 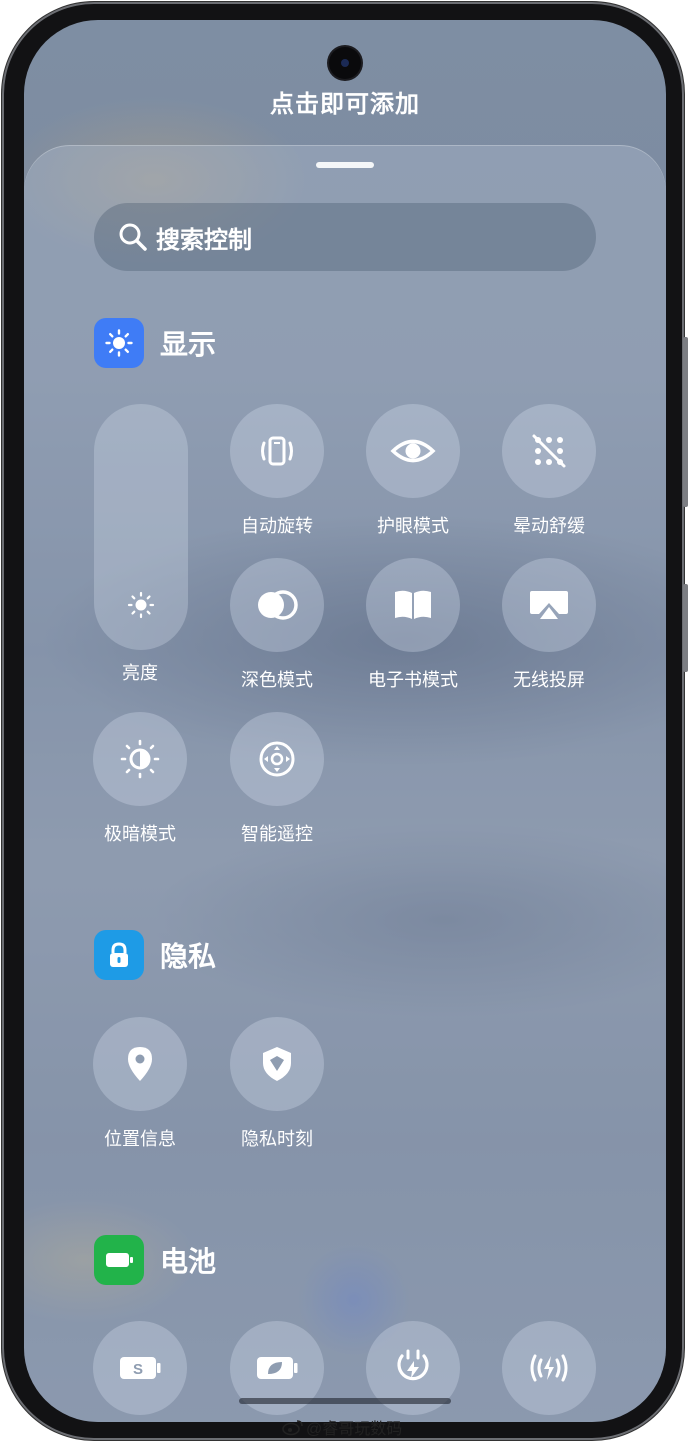 What do you see at coordinates (277, 526) in the screenshot?
I see `tile-label: 自动旋转` at bounding box center [277, 526].